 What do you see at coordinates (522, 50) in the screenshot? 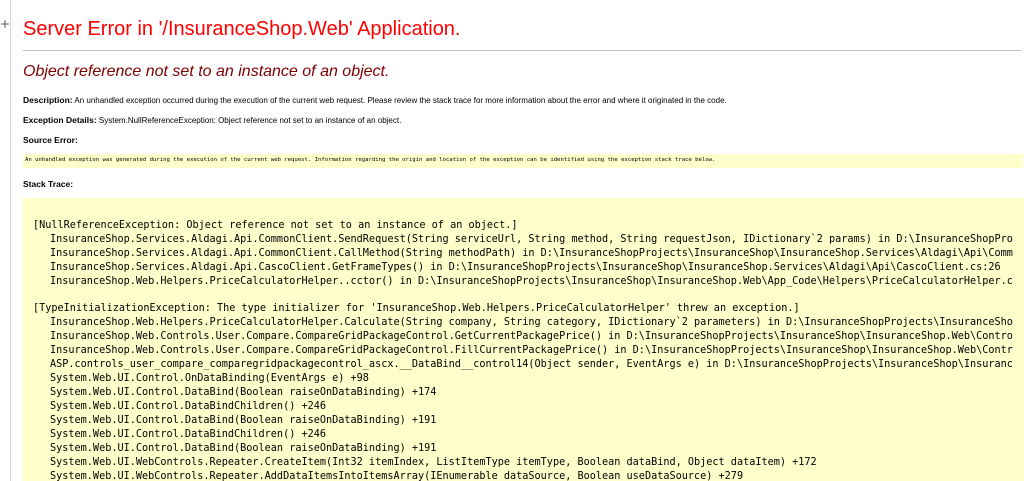
I see `title-divider` at bounding box center [522, 50].